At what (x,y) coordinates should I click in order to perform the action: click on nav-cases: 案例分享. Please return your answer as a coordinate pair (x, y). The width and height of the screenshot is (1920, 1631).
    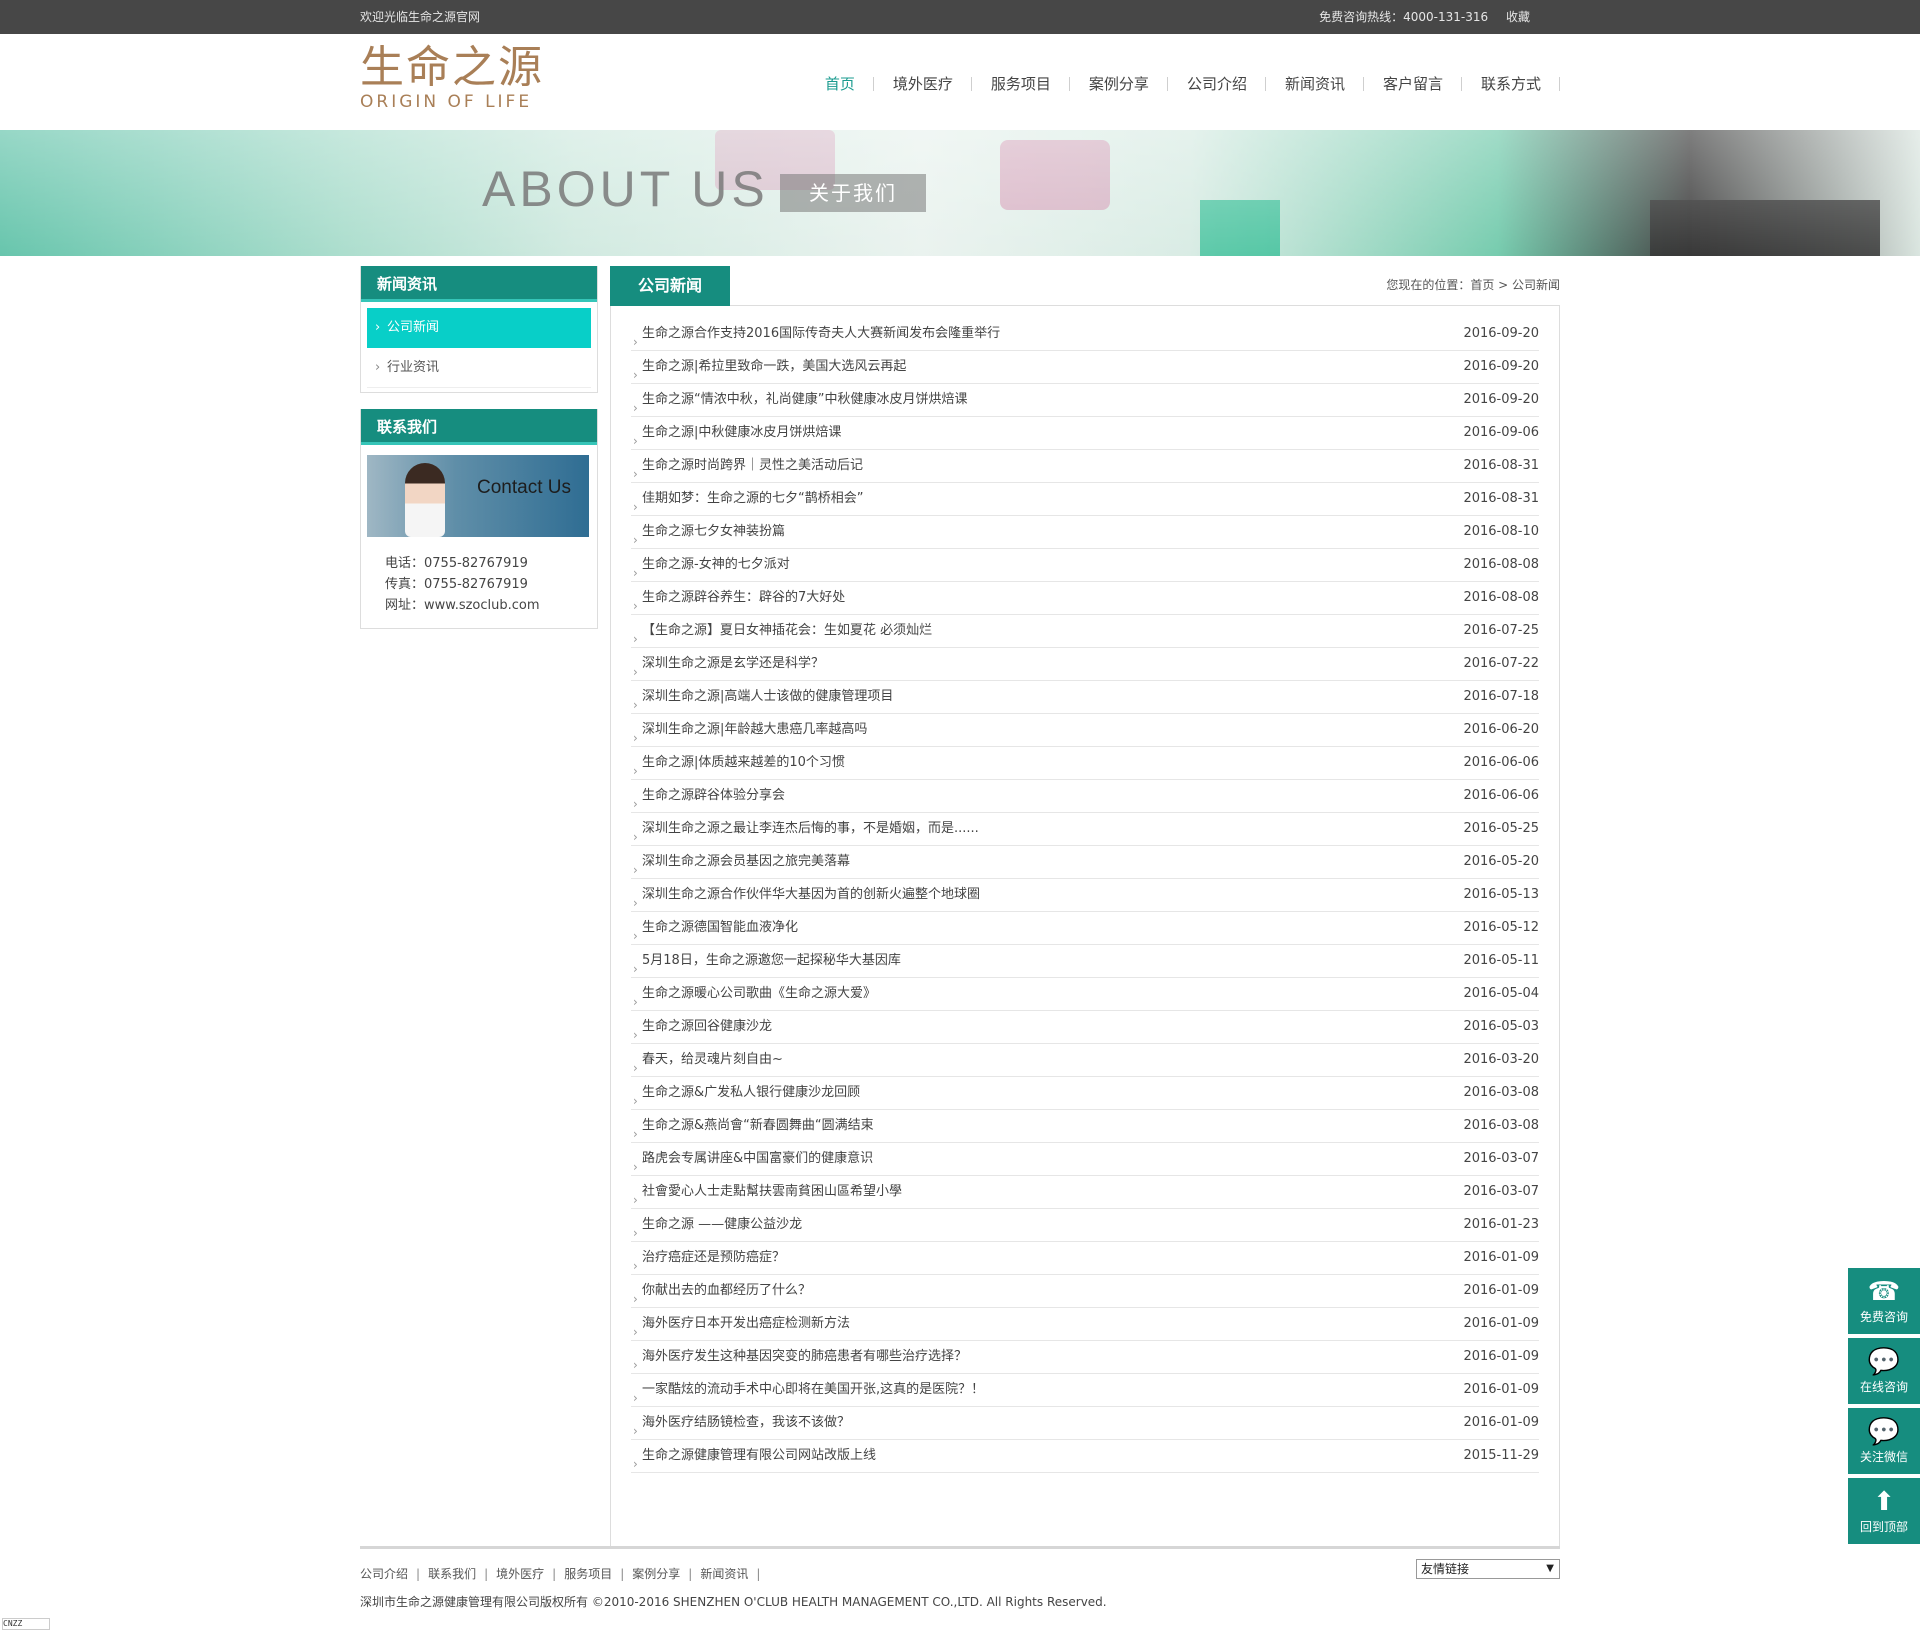
    Looking at the image, I should click on (1119, 84).